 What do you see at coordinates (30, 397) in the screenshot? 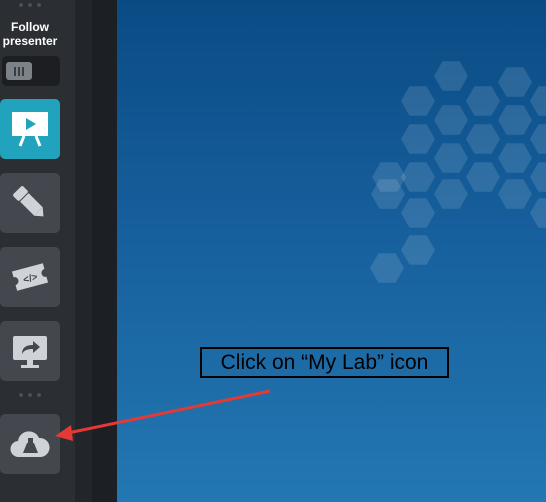
I see `drag-handle-bottom` at bounding box center [30, 397].